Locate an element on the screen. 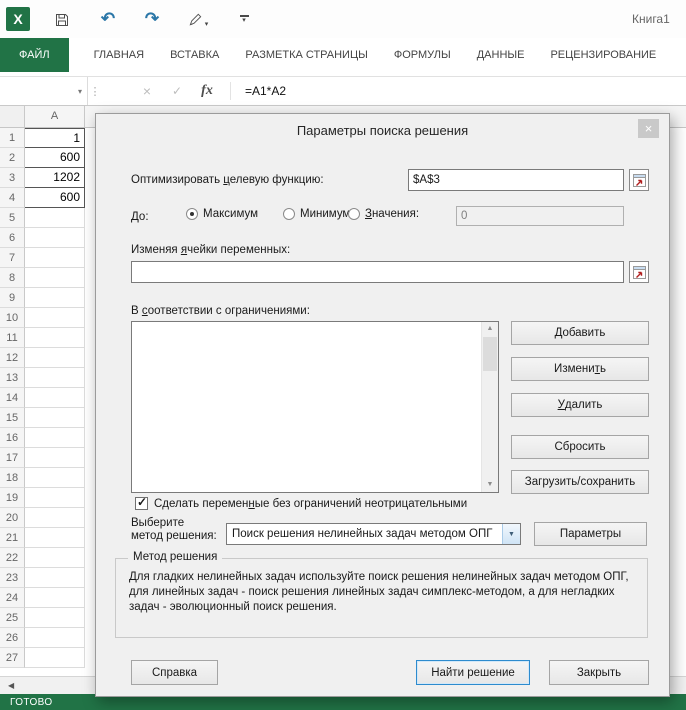 This screenshot has height=710, width=686. cancel-icon: × is located at coordinates (147, 91).